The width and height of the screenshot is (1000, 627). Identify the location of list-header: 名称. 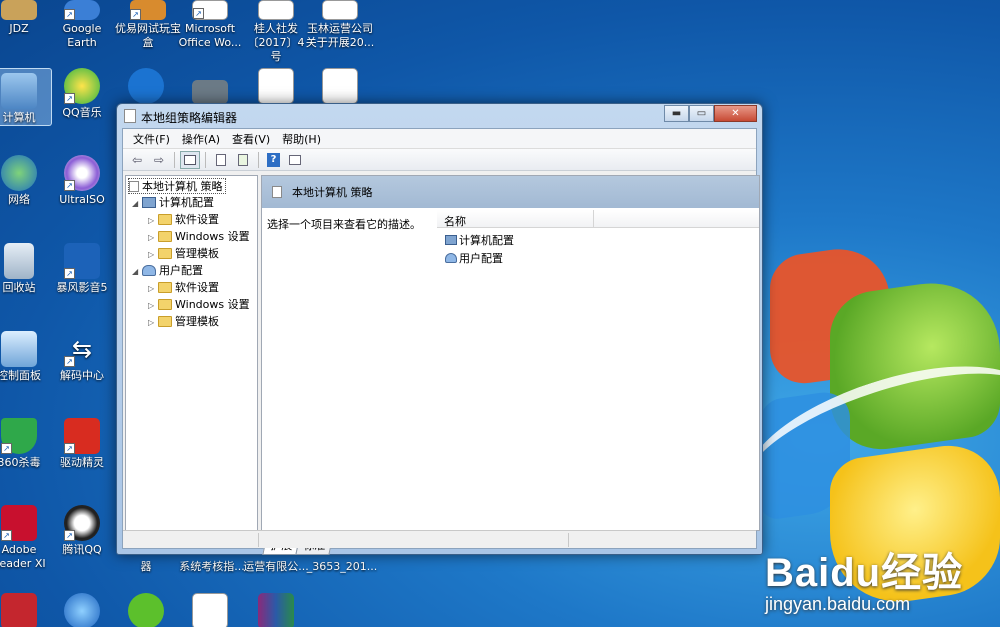
(598, 219).